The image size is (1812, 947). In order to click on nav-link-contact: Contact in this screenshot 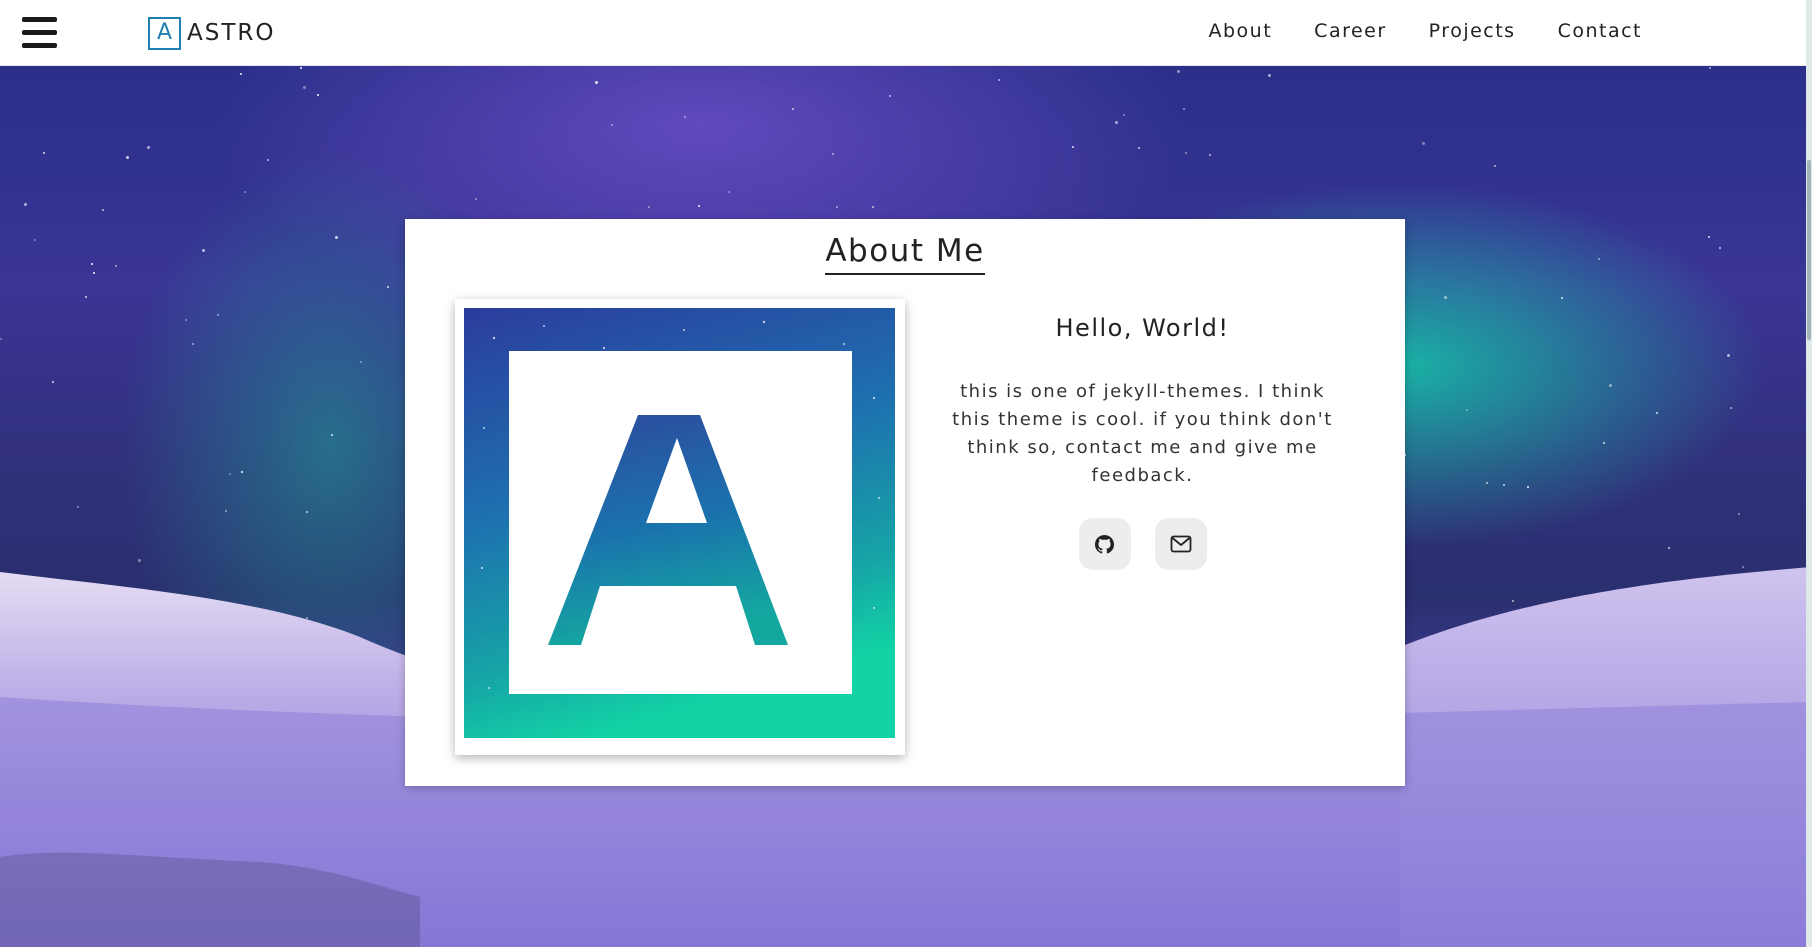, I will do `click(1600, 31)`.